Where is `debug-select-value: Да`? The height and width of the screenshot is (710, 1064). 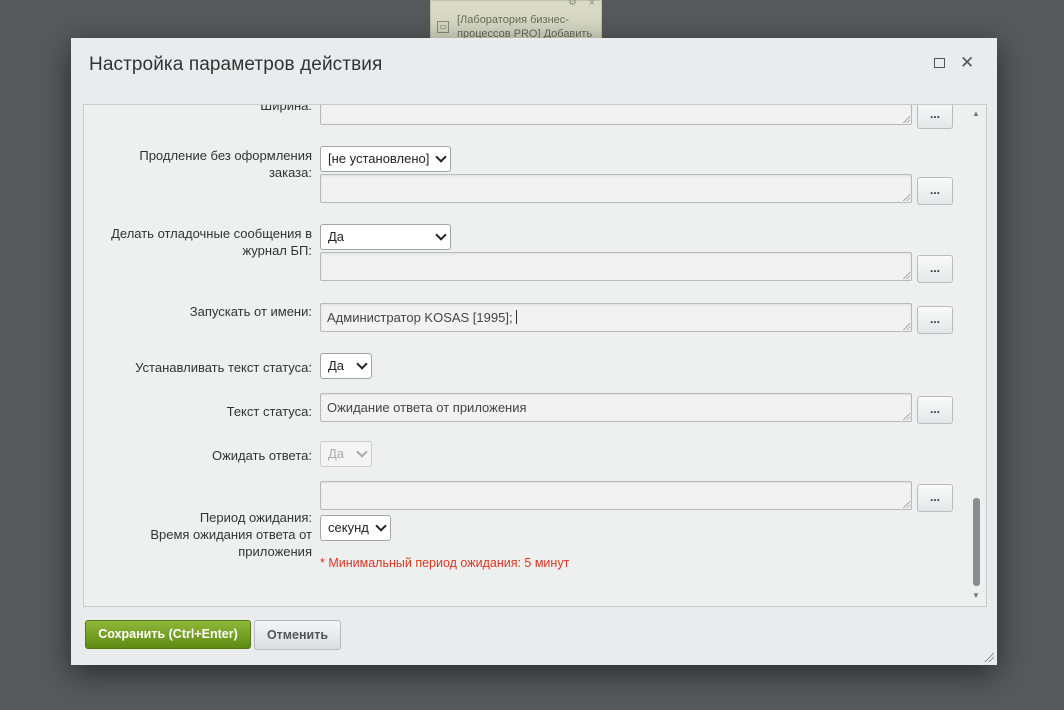 debug-select-value: Да is located at coordinates (336, 236).